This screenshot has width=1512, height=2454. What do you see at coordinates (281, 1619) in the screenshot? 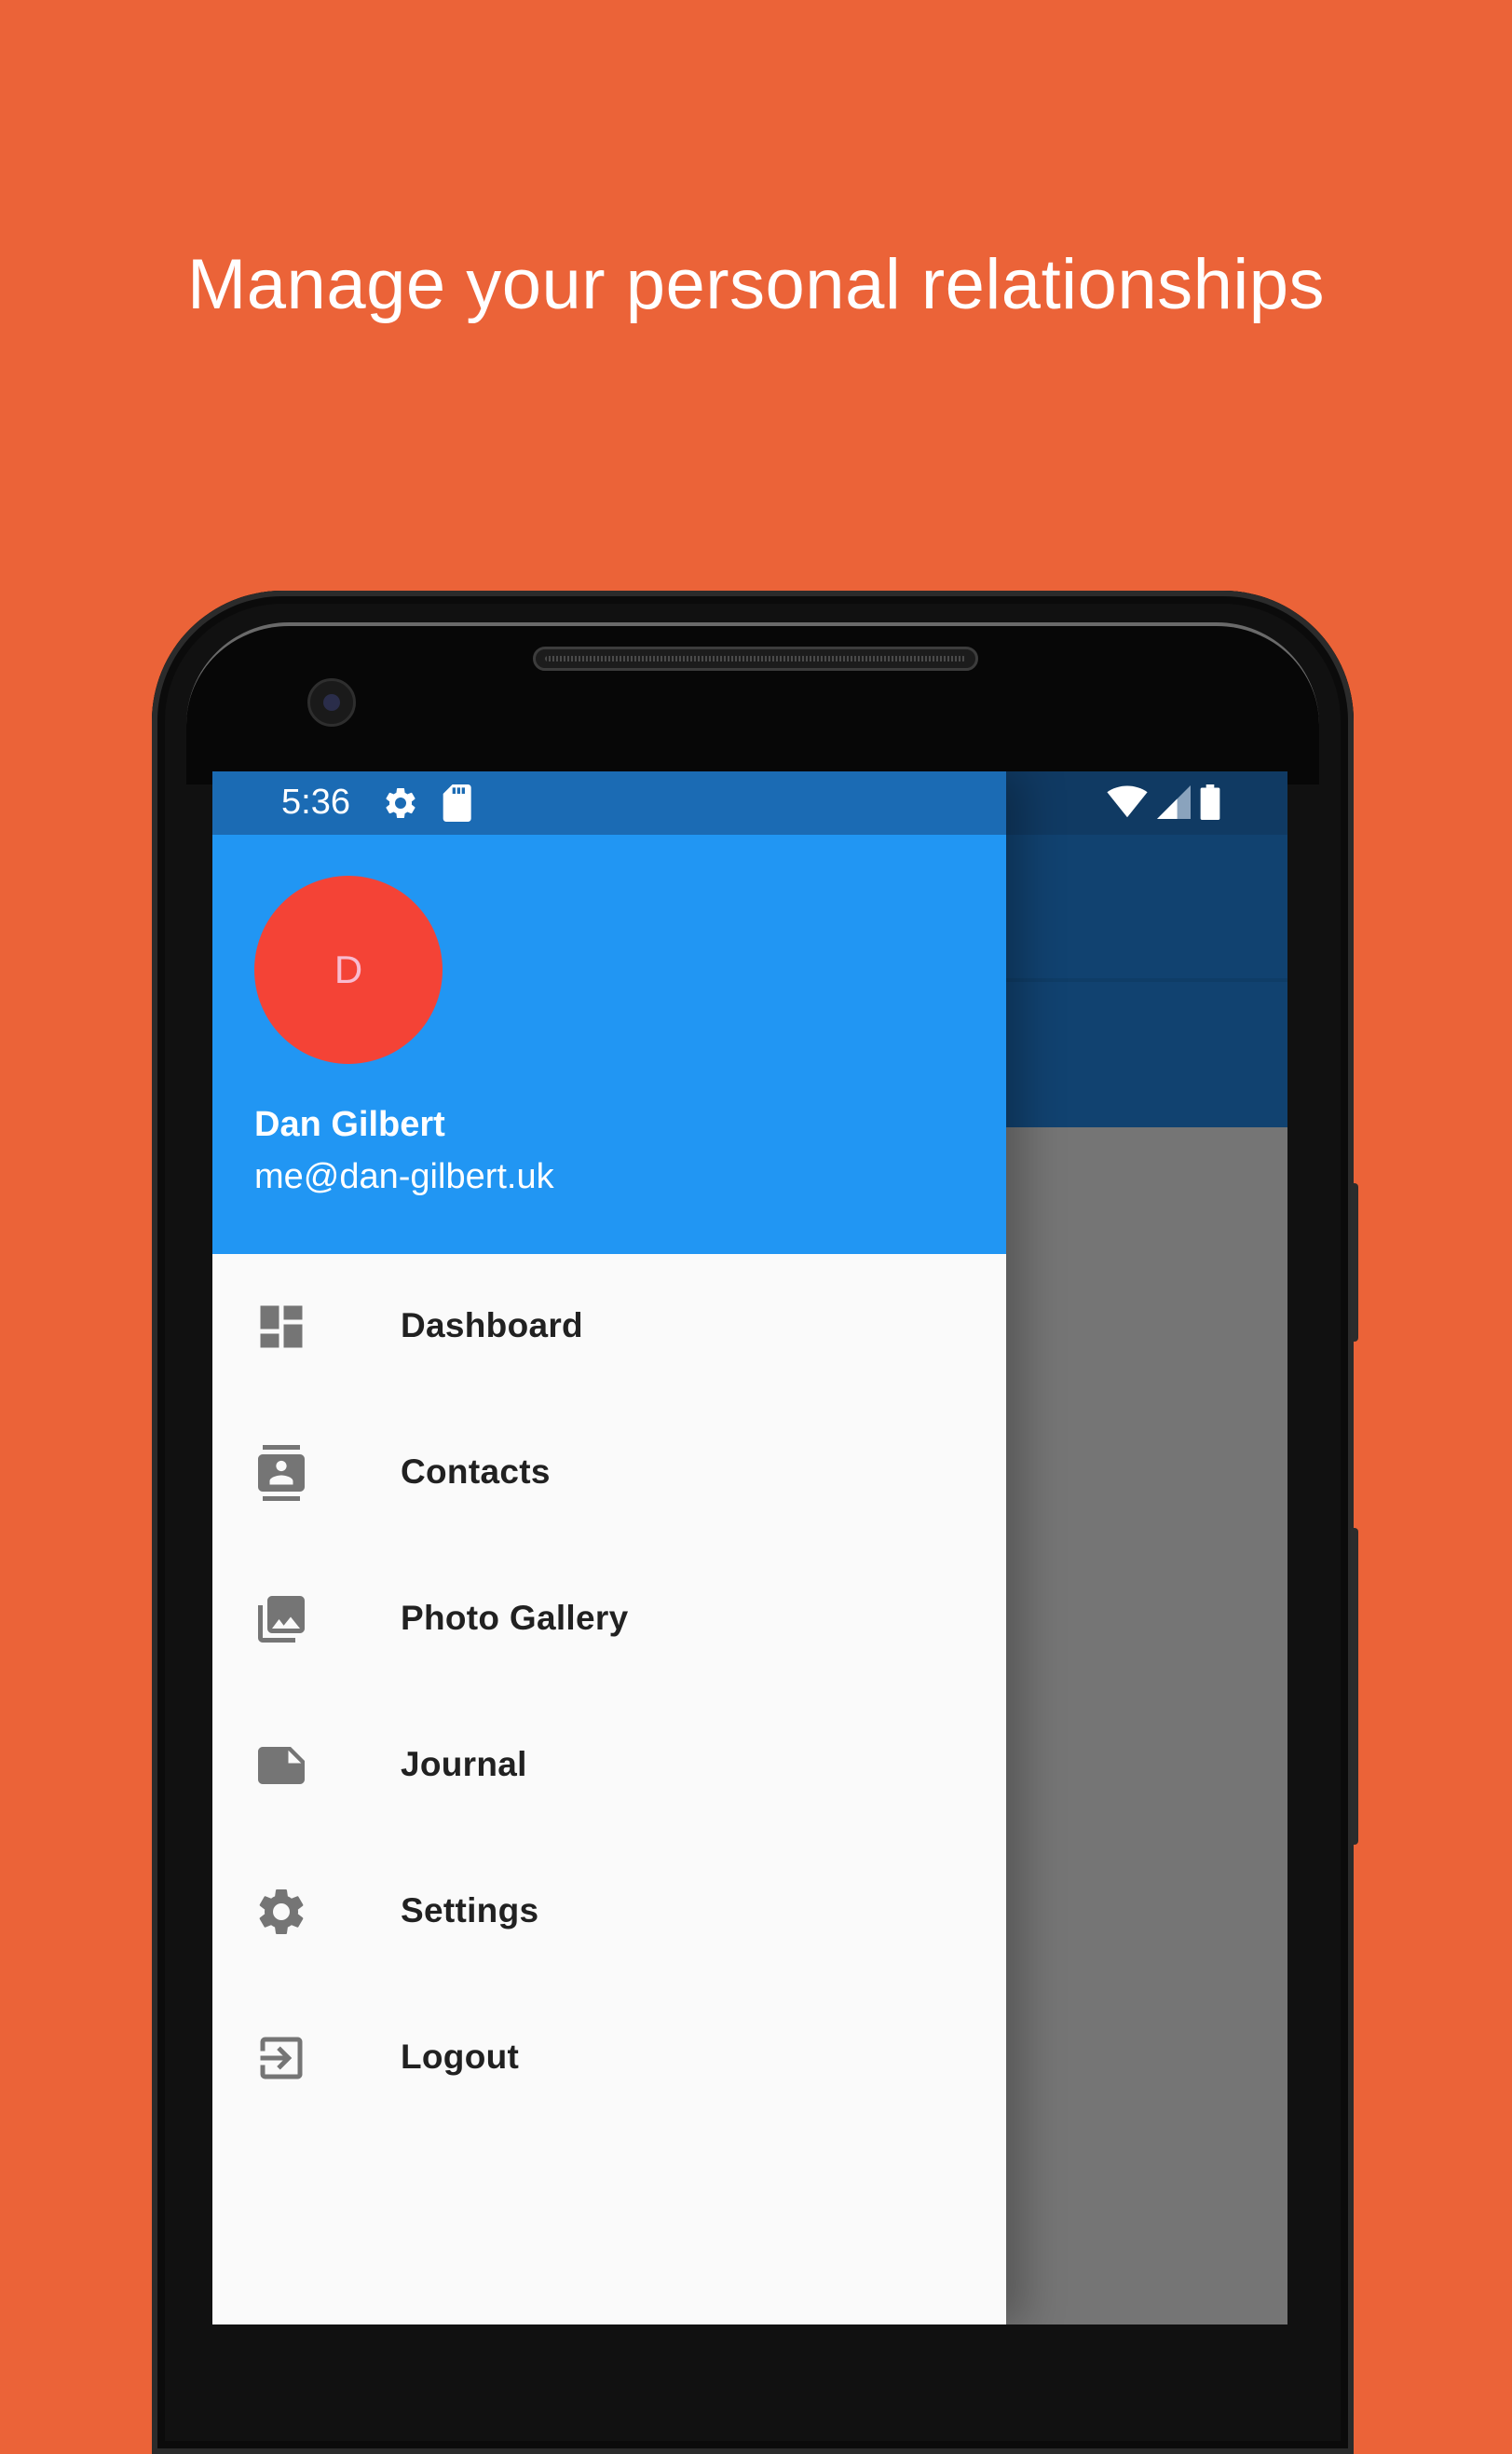
I see `photo-gallery-icon` at bounding box center [281, 1619].